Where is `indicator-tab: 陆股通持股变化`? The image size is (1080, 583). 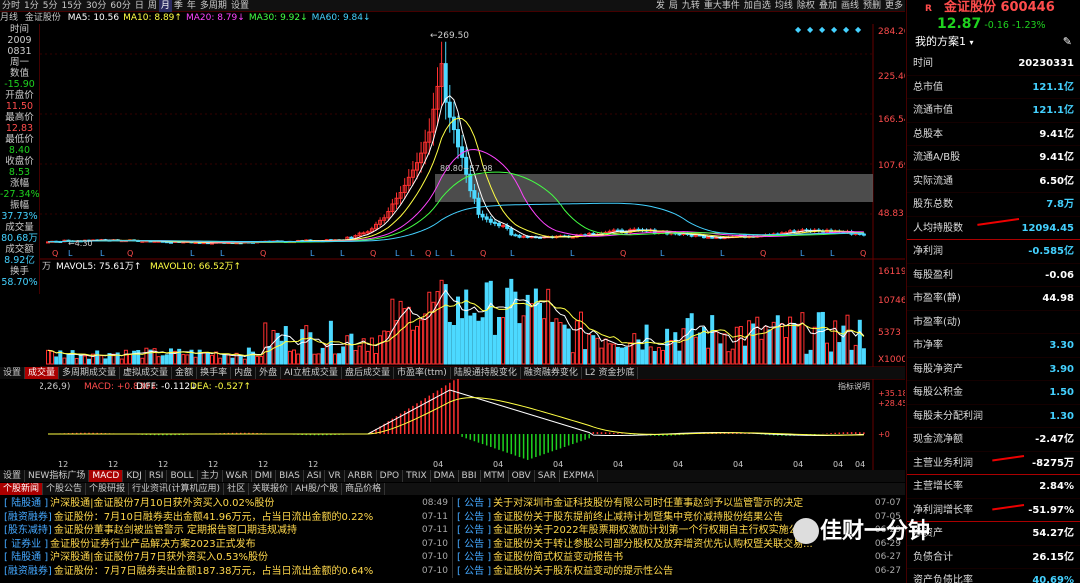
indicator-tab: 陆股通持股变化 is located at coordinates (486, 373).